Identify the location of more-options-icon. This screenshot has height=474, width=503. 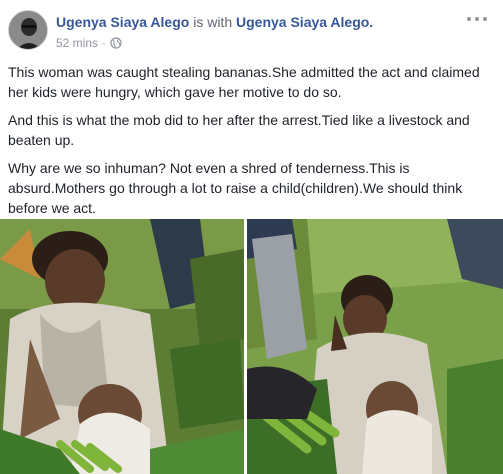
(477, 19).